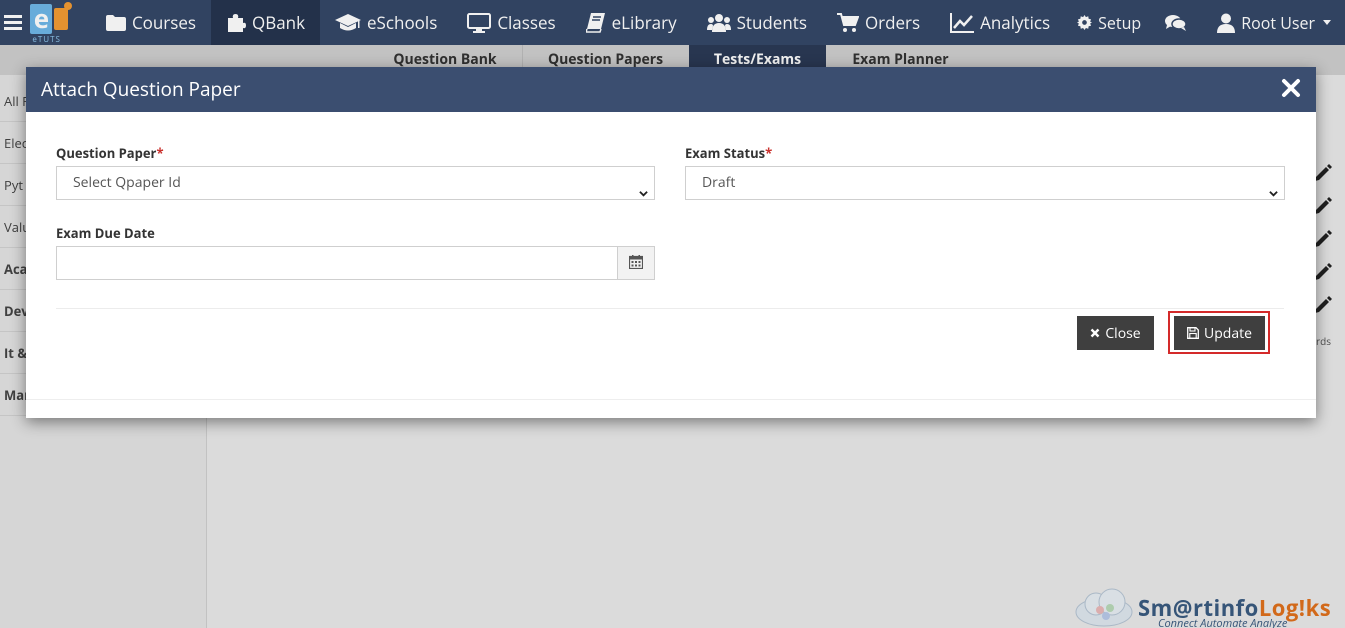 The width and height of the screenshot is (1345, 628). I want to click on exam-status-select: Draft, so click(985, 183).